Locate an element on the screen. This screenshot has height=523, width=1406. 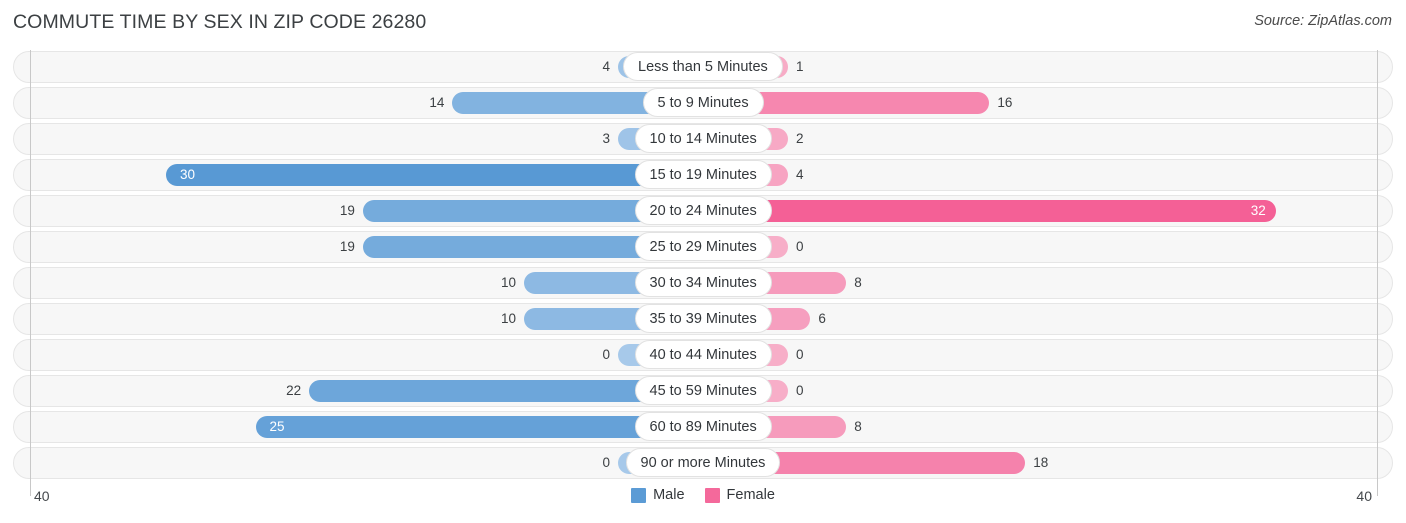
row-bars: 19 0 25 to 29 Minutes is located at coordinates (703, 247).